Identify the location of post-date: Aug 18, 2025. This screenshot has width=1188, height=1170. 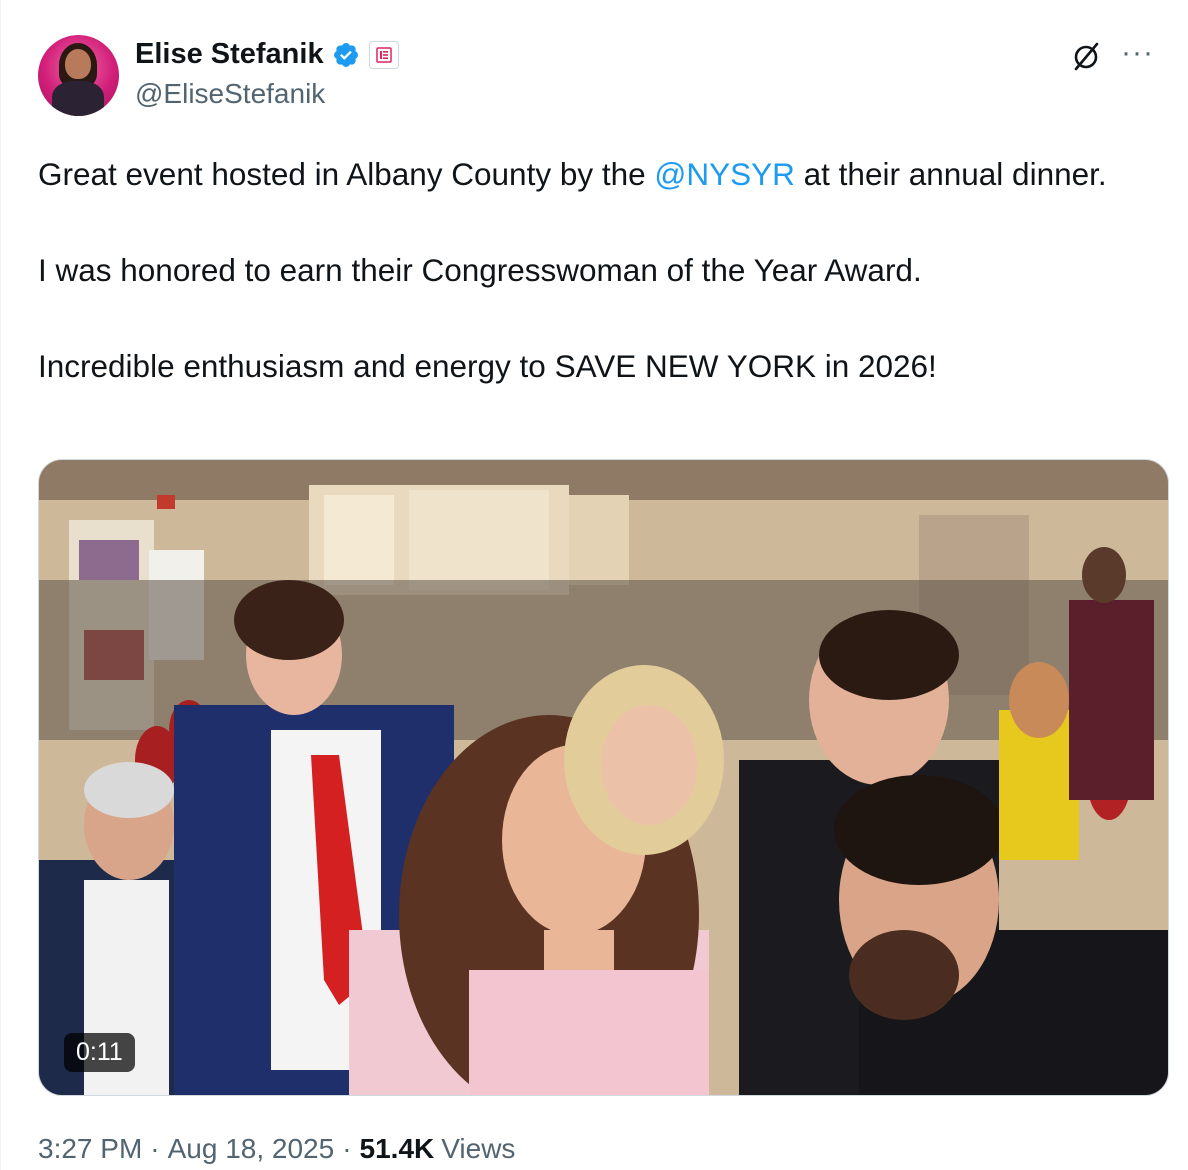
(251, 1149).